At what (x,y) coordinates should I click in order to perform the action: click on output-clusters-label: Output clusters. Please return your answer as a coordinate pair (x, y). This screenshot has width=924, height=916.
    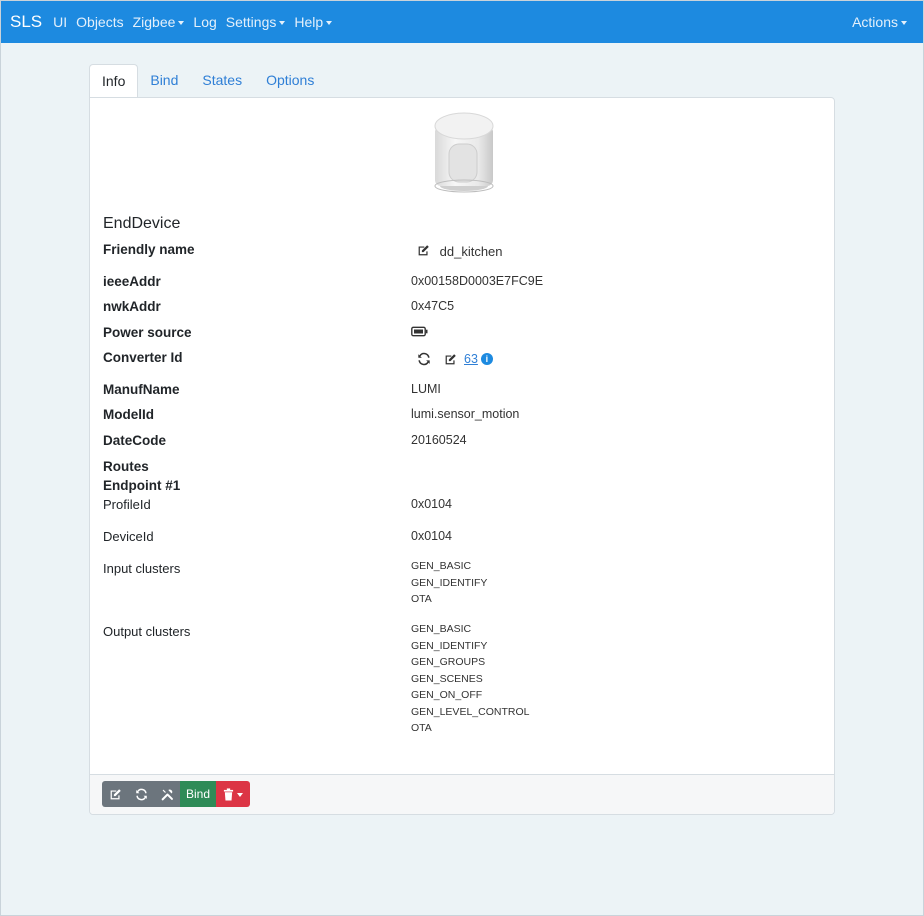
    Looking at the image, I should click on (147, 631).